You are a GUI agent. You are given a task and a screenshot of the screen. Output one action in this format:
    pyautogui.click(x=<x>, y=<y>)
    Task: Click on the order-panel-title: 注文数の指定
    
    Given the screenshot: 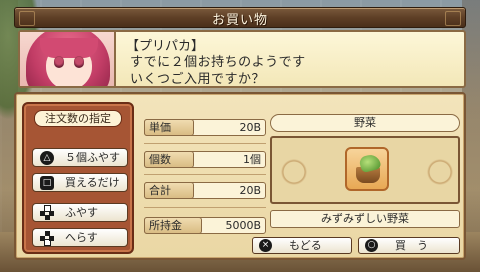 What is the action you would take?
    pyautogui.click(x=78, y=118)
    